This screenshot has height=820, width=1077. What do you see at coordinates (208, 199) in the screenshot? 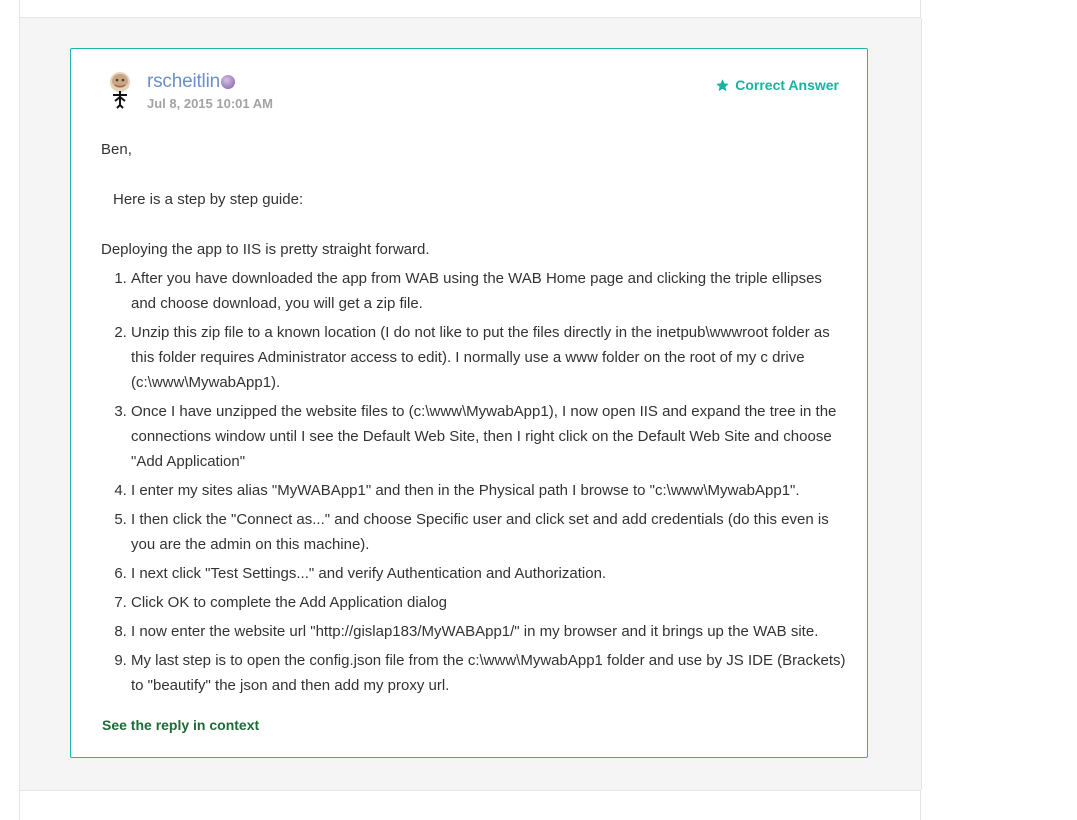
I see `intro-text: Here is a step by step guide:` at bounding box center [208, 199].